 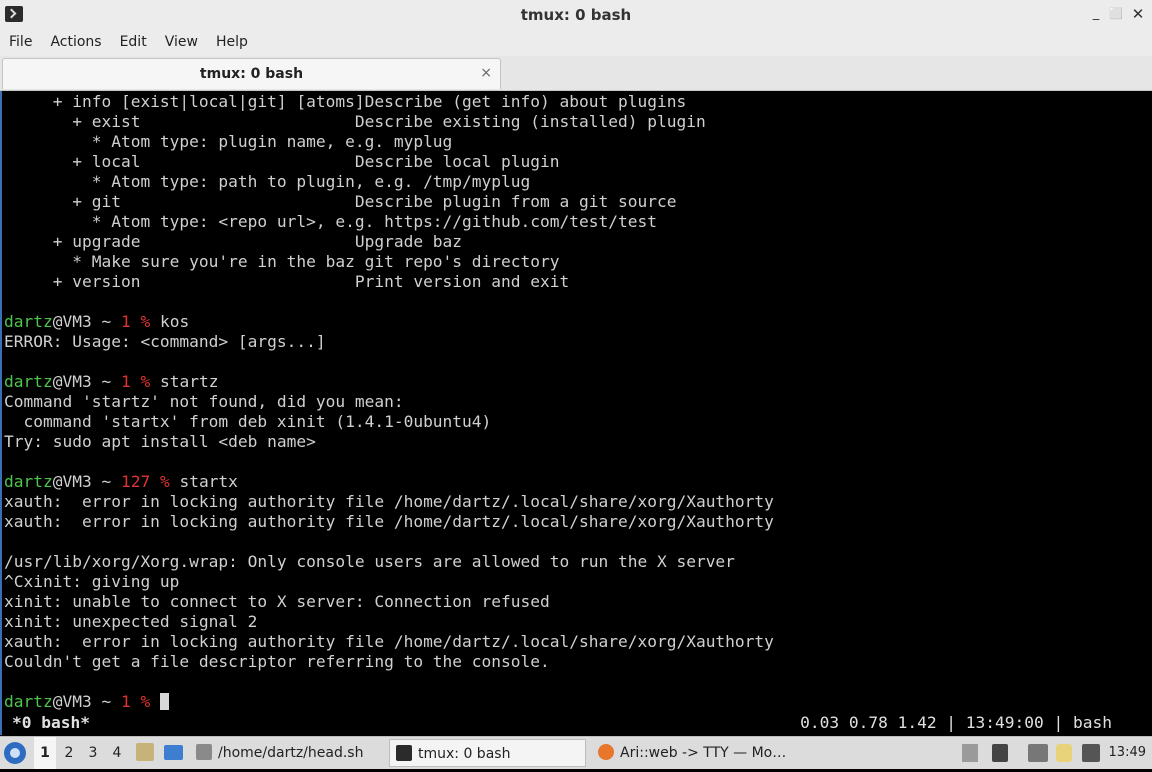 What do you see at coordinates (404, 753) in the screenshot?
I see `terminal-icon` at bounding box center [404, 753].